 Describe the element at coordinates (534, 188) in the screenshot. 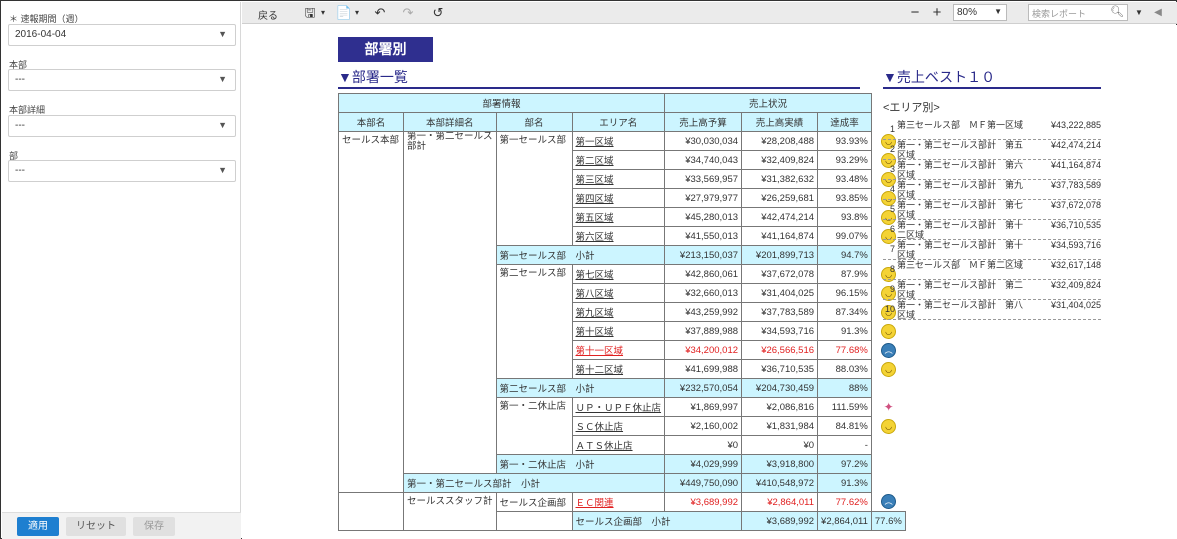

I see `bu-name: 第一セールス部` at that location.